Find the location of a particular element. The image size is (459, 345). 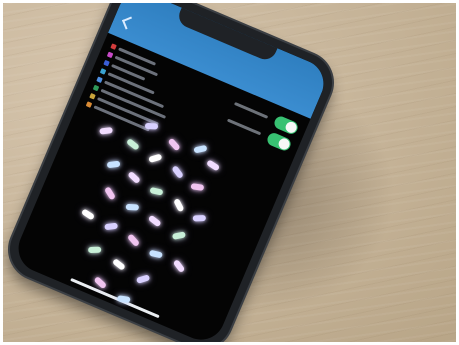

back-arrow-icon is located at coordinates (128, 23).